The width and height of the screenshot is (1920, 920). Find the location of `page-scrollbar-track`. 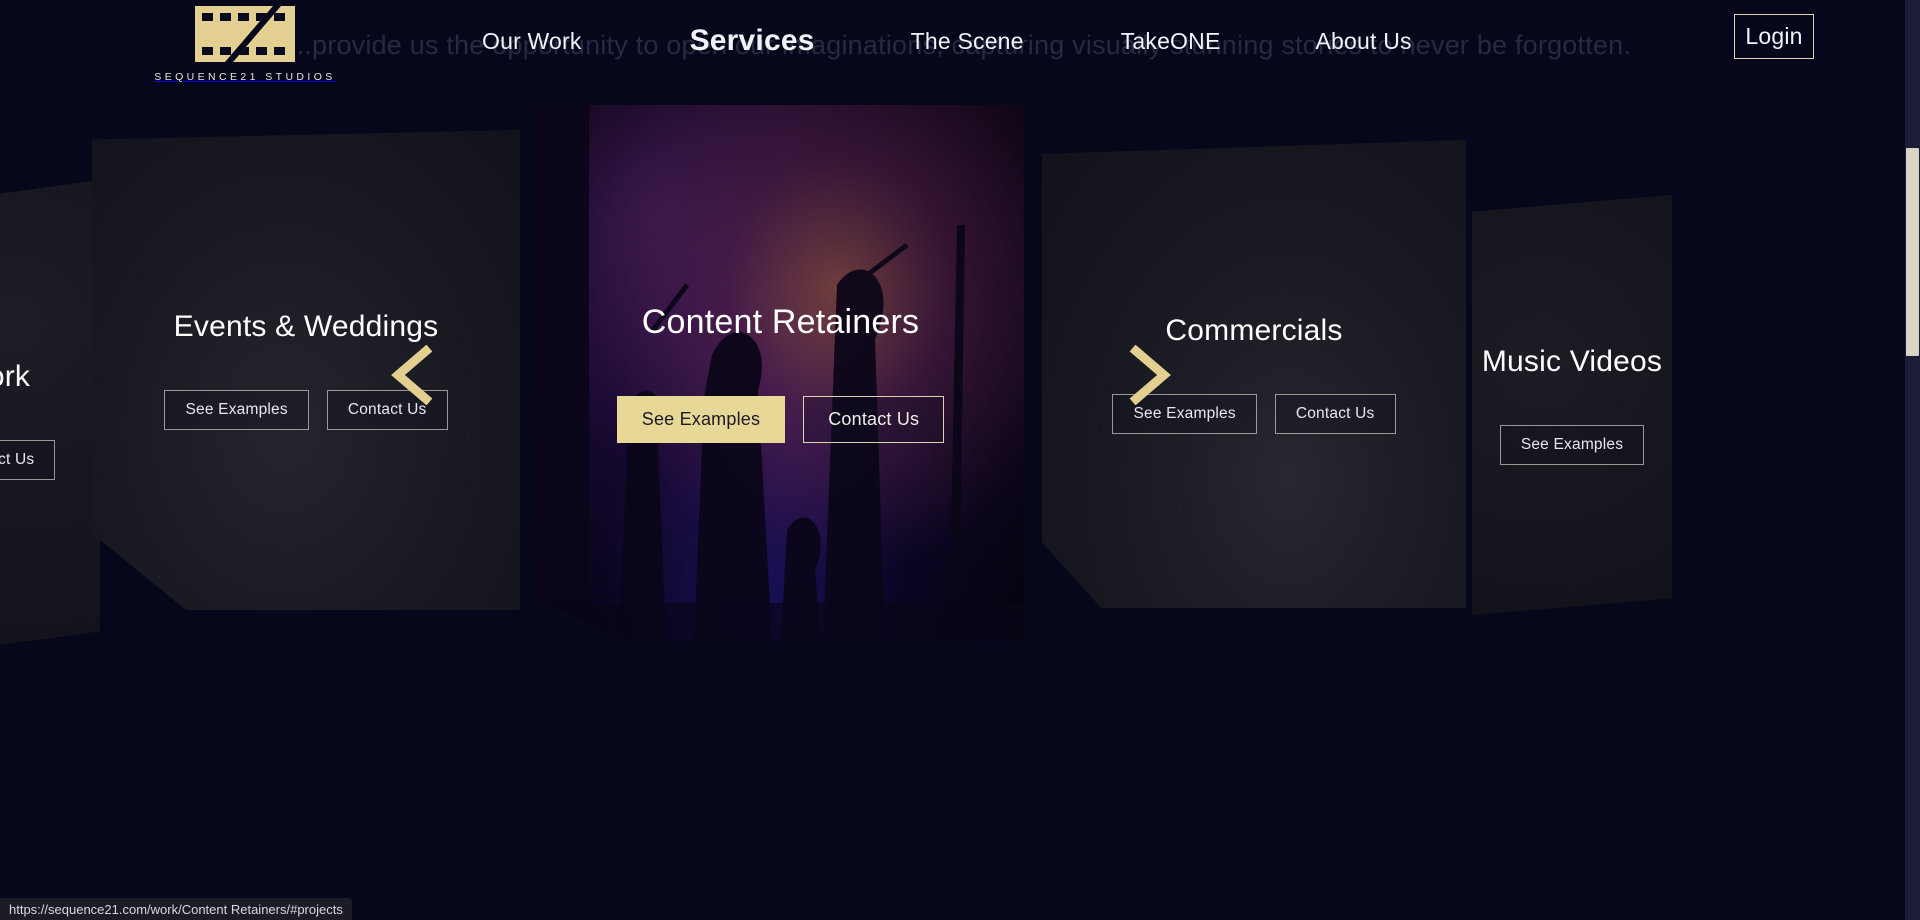

page-scrollbar-track is located at coordinates (1912, 460).